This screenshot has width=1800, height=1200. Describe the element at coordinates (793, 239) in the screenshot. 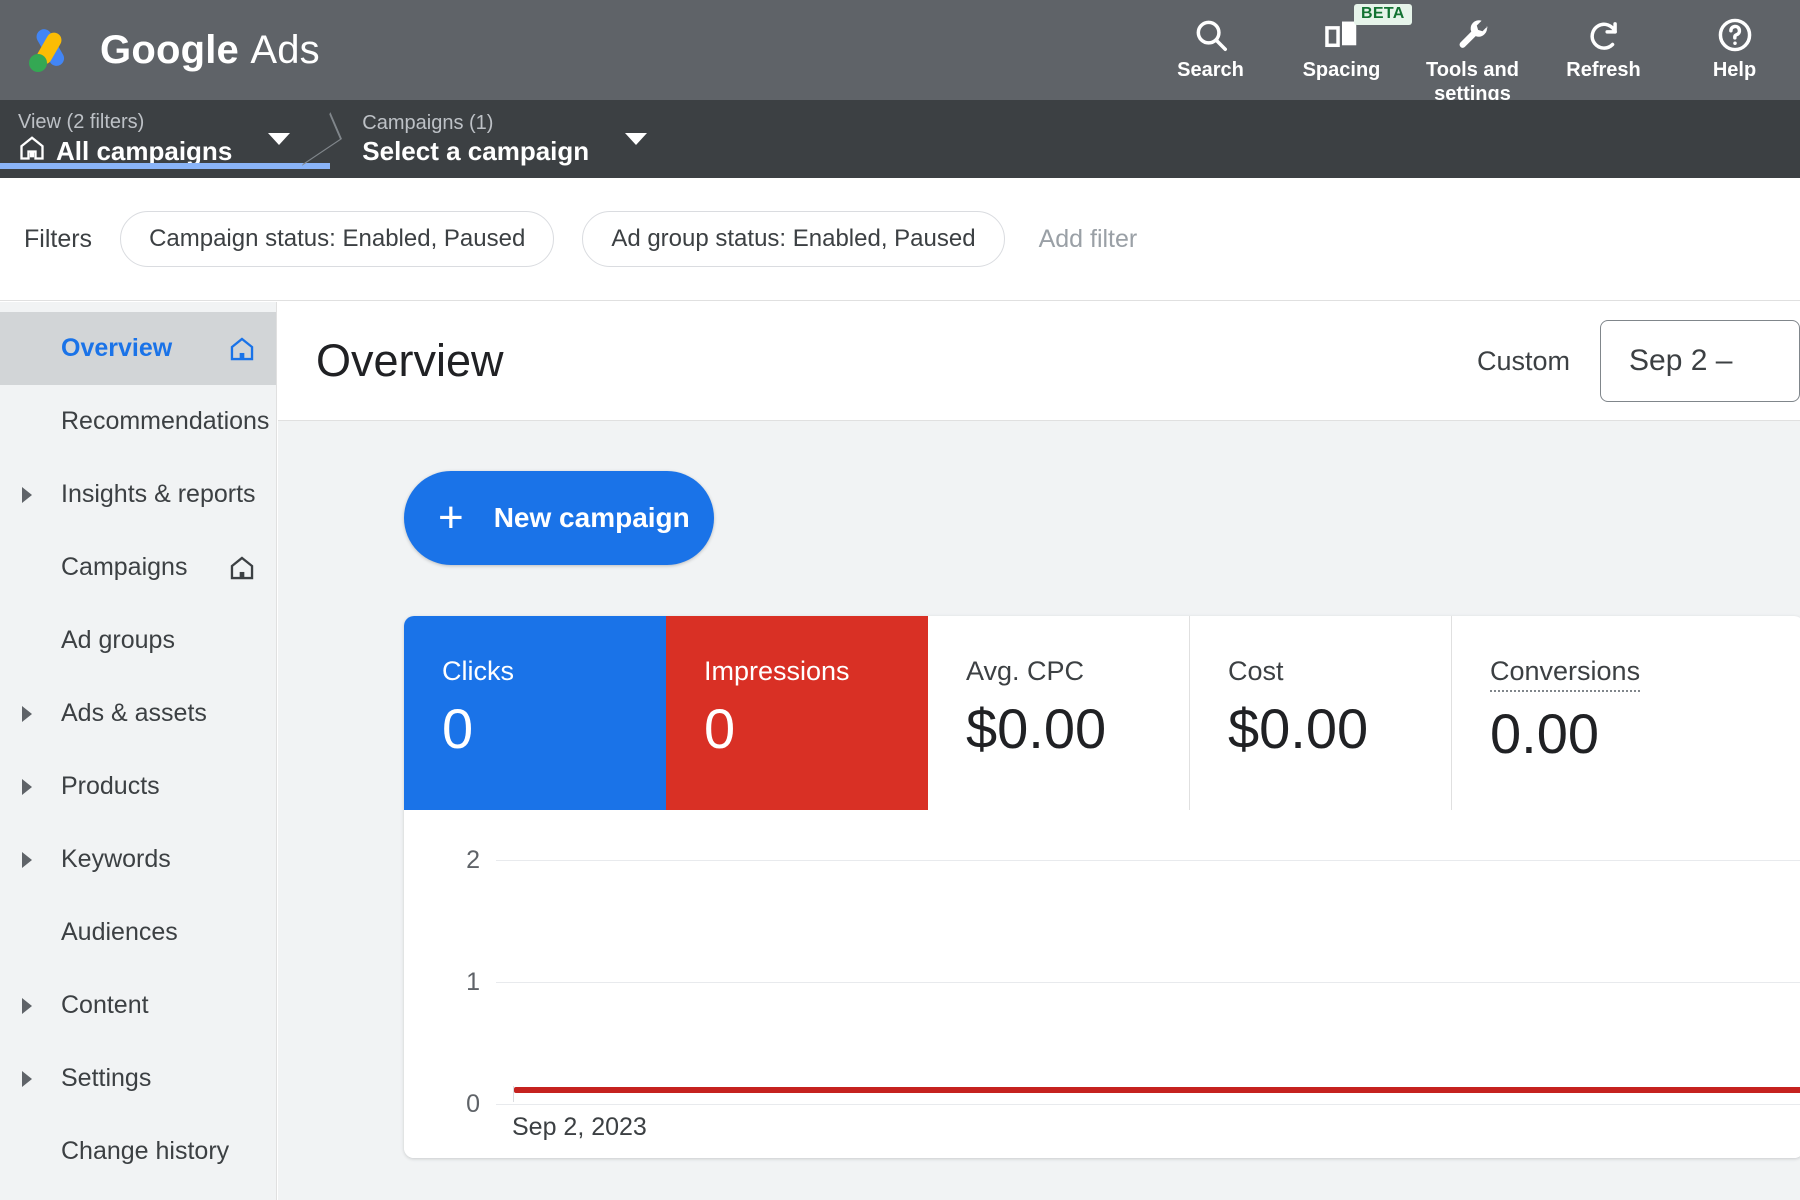

I see `filter-chip-ad-group-status: Ad group status: Enabled, Paused` at that location.